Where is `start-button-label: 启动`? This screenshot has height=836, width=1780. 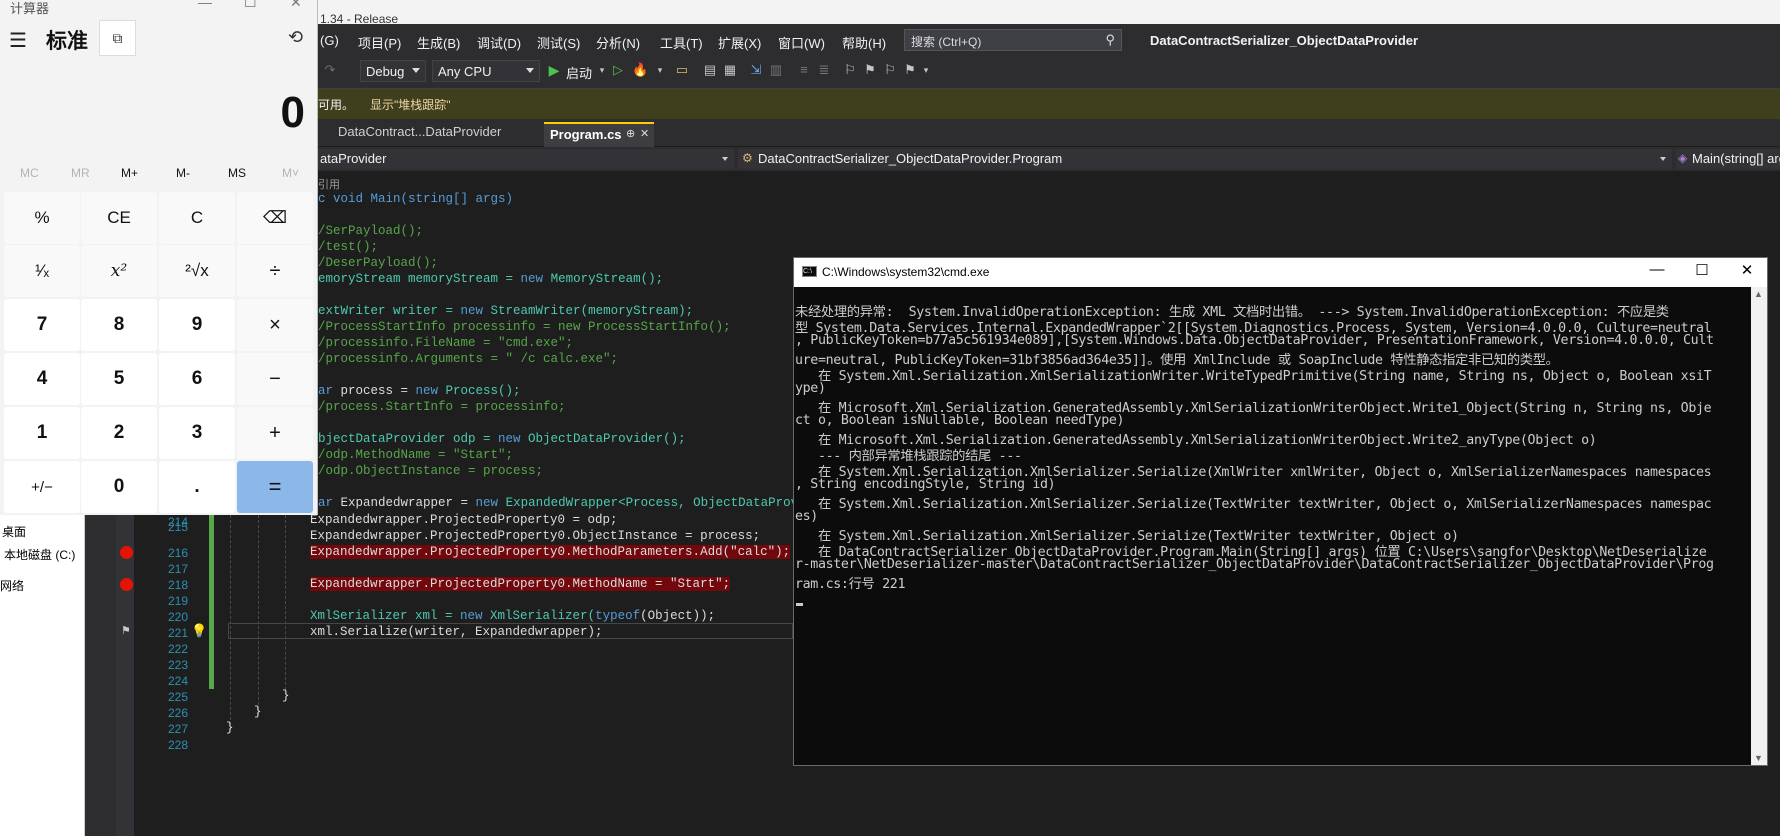
start-button-label: 启动 is located at coordinates (579, 72).